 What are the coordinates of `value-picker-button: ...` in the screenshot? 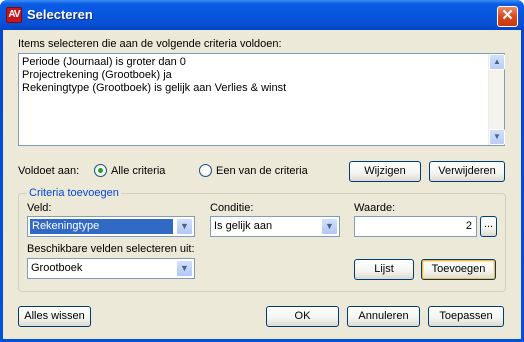 It's located at (488, 226).